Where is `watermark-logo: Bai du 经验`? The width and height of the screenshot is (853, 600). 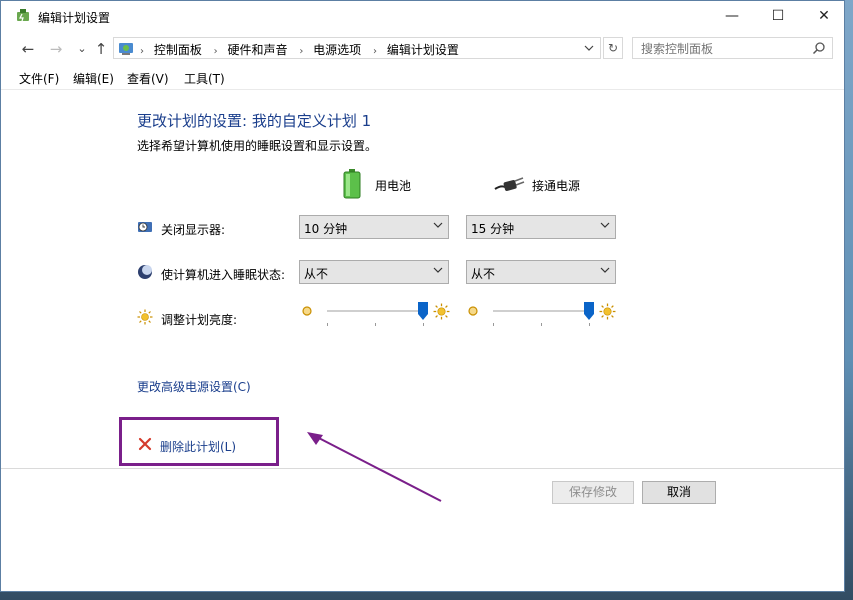 watermark-logo: Bai du 经验 is located at coordinates (735, 559).